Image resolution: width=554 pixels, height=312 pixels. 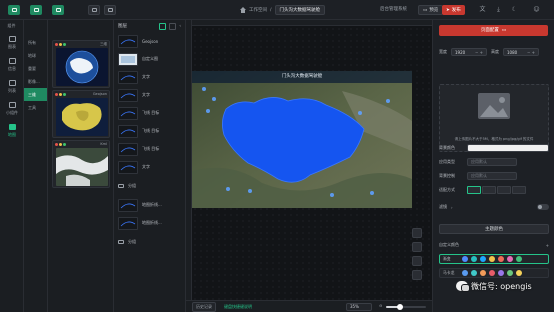 I want to click on save-button, so click(x=58, y=10).